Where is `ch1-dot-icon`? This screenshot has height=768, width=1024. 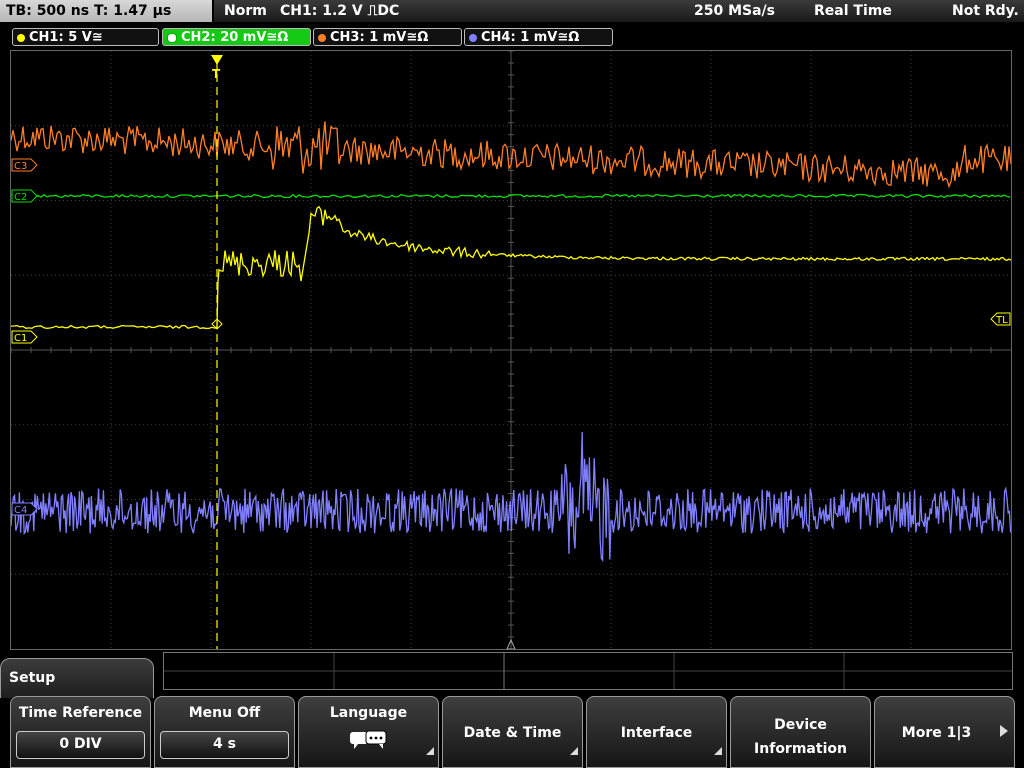 ch1-dot-icon is located at coordinates (21, 37).